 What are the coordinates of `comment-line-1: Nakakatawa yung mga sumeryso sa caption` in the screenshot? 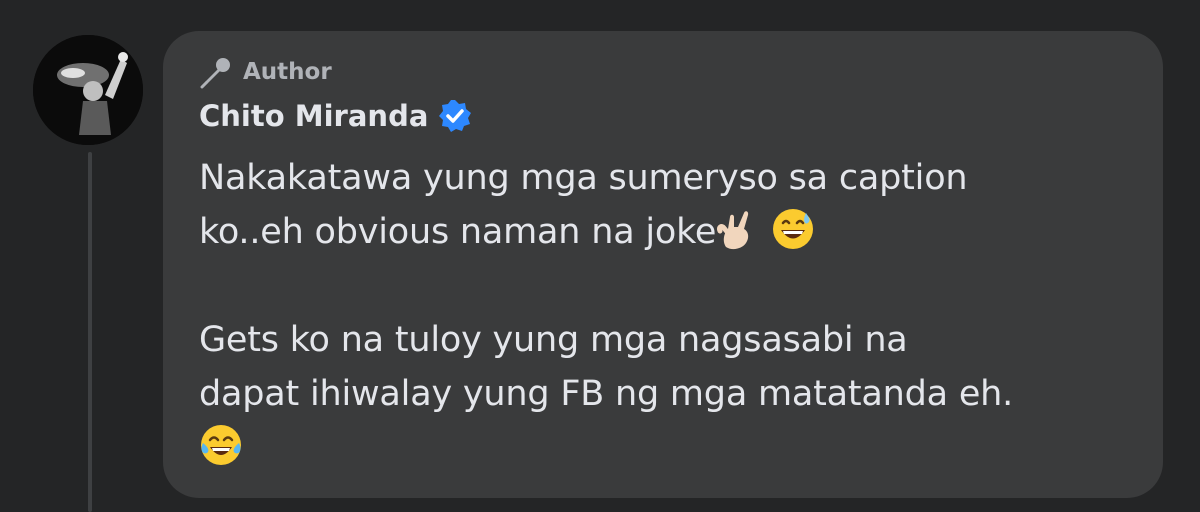 It's located at (583, 178).